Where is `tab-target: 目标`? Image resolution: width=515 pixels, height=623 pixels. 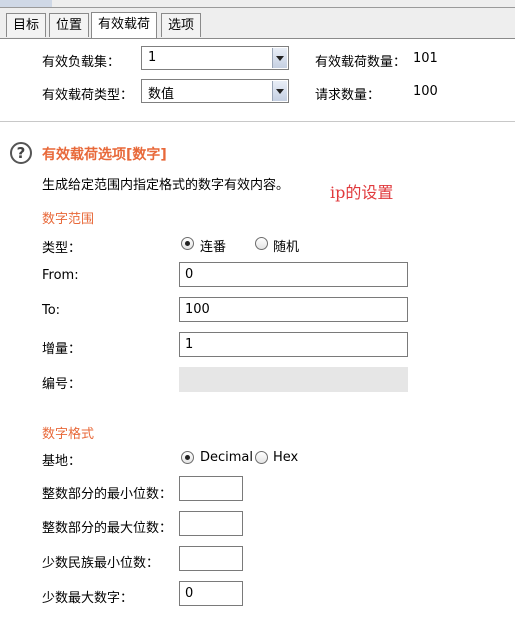 tab-target: 目标 is located at coordinates (26, 25).